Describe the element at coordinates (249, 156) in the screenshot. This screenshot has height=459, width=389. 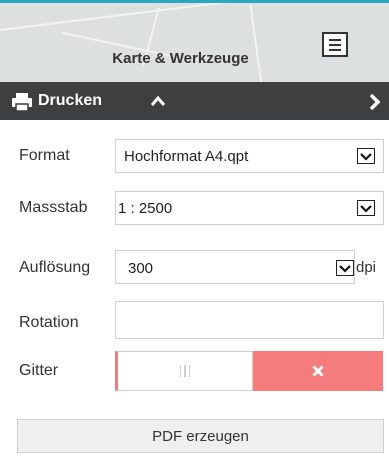
I see `format-select: Hochformat A4.qpt` at that location.